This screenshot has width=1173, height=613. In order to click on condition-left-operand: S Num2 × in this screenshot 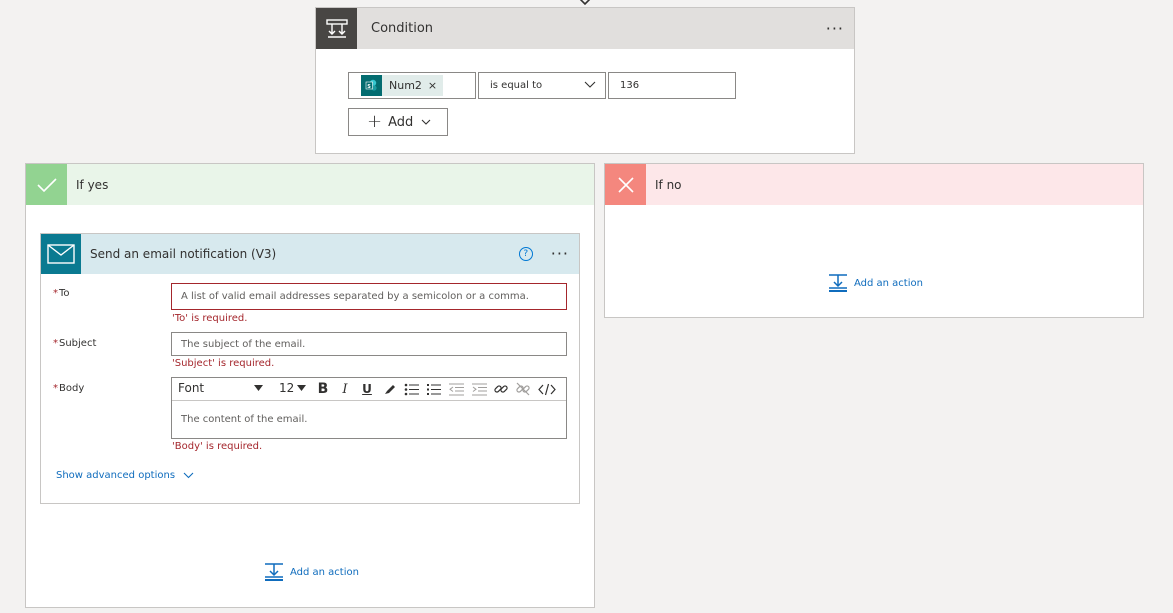, I will do `click(412, 85)`.